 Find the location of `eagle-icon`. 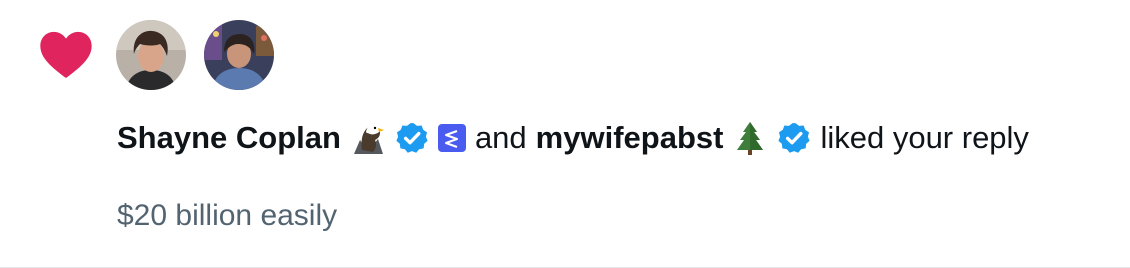

eagle-icon is located at coordinates (368, 138).